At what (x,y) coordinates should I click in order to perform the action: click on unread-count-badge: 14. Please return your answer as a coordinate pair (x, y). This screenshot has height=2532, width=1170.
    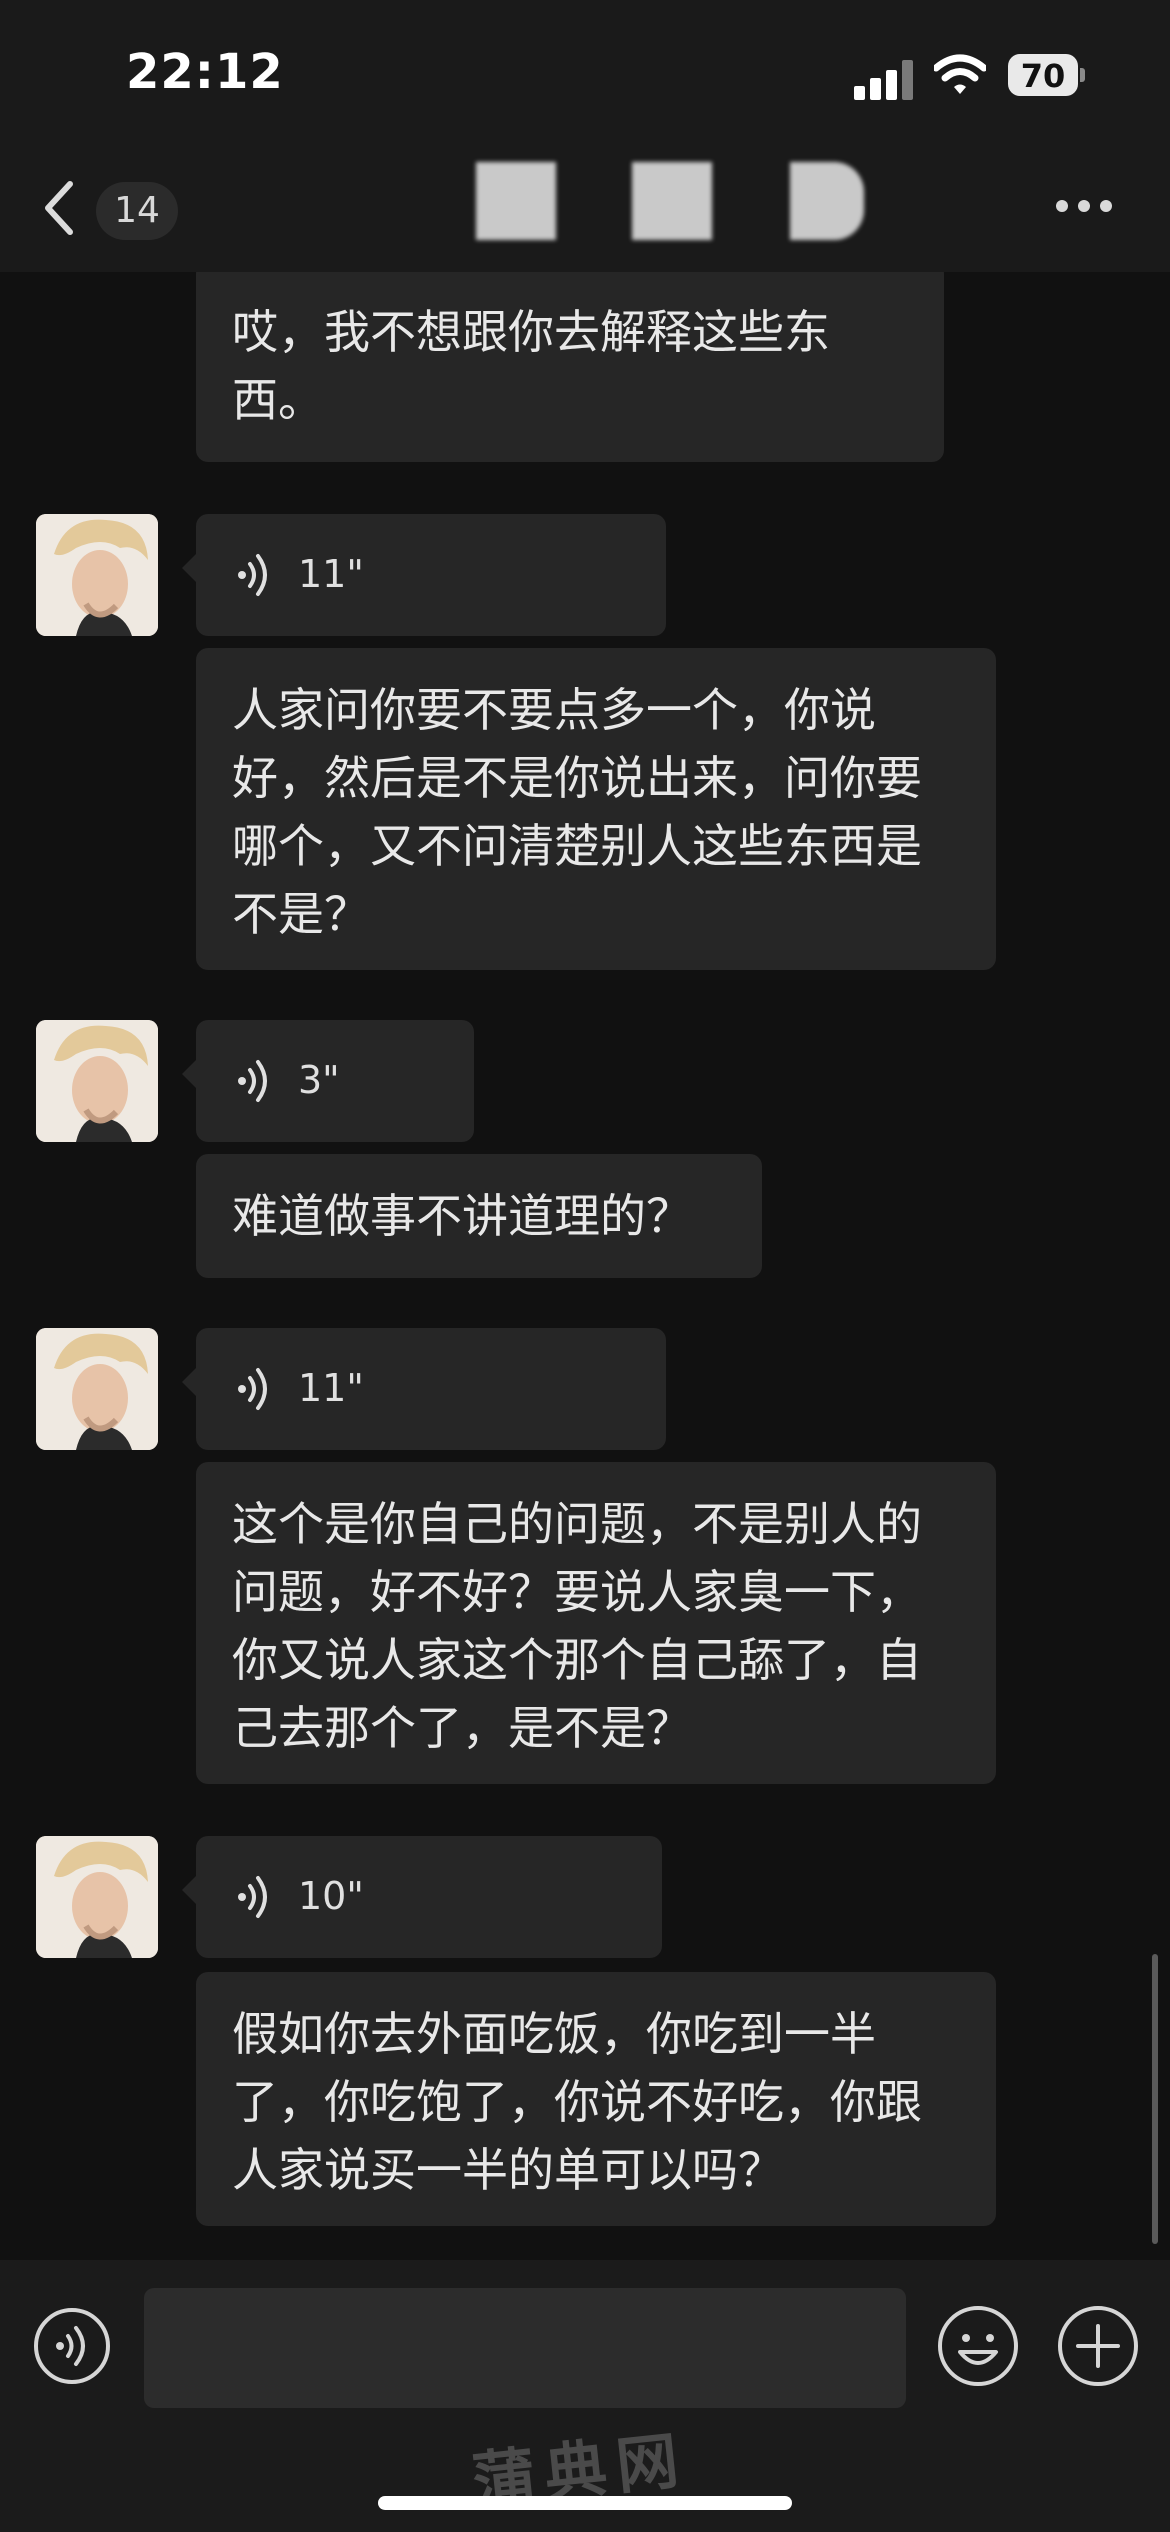
    Looking at the image, I should click on (137, 211).